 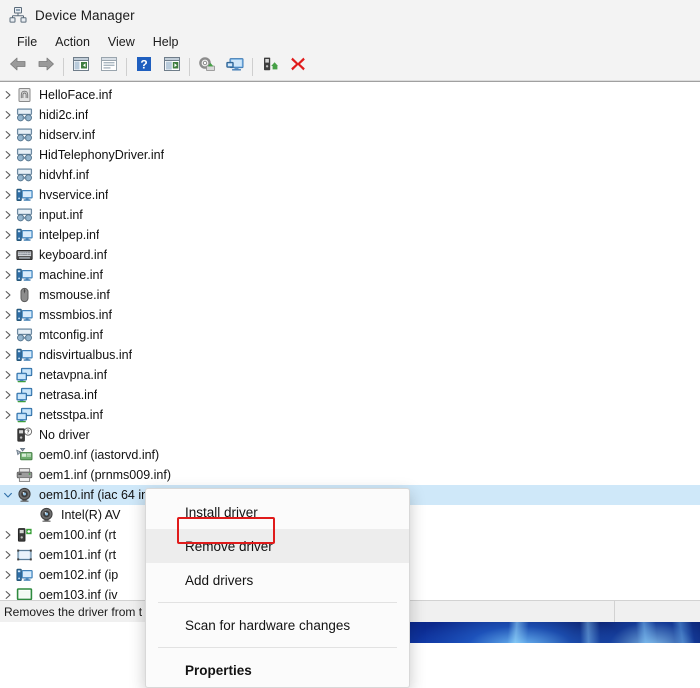 I want to click on toolbar-add-driver, so click(x=270, y=67).